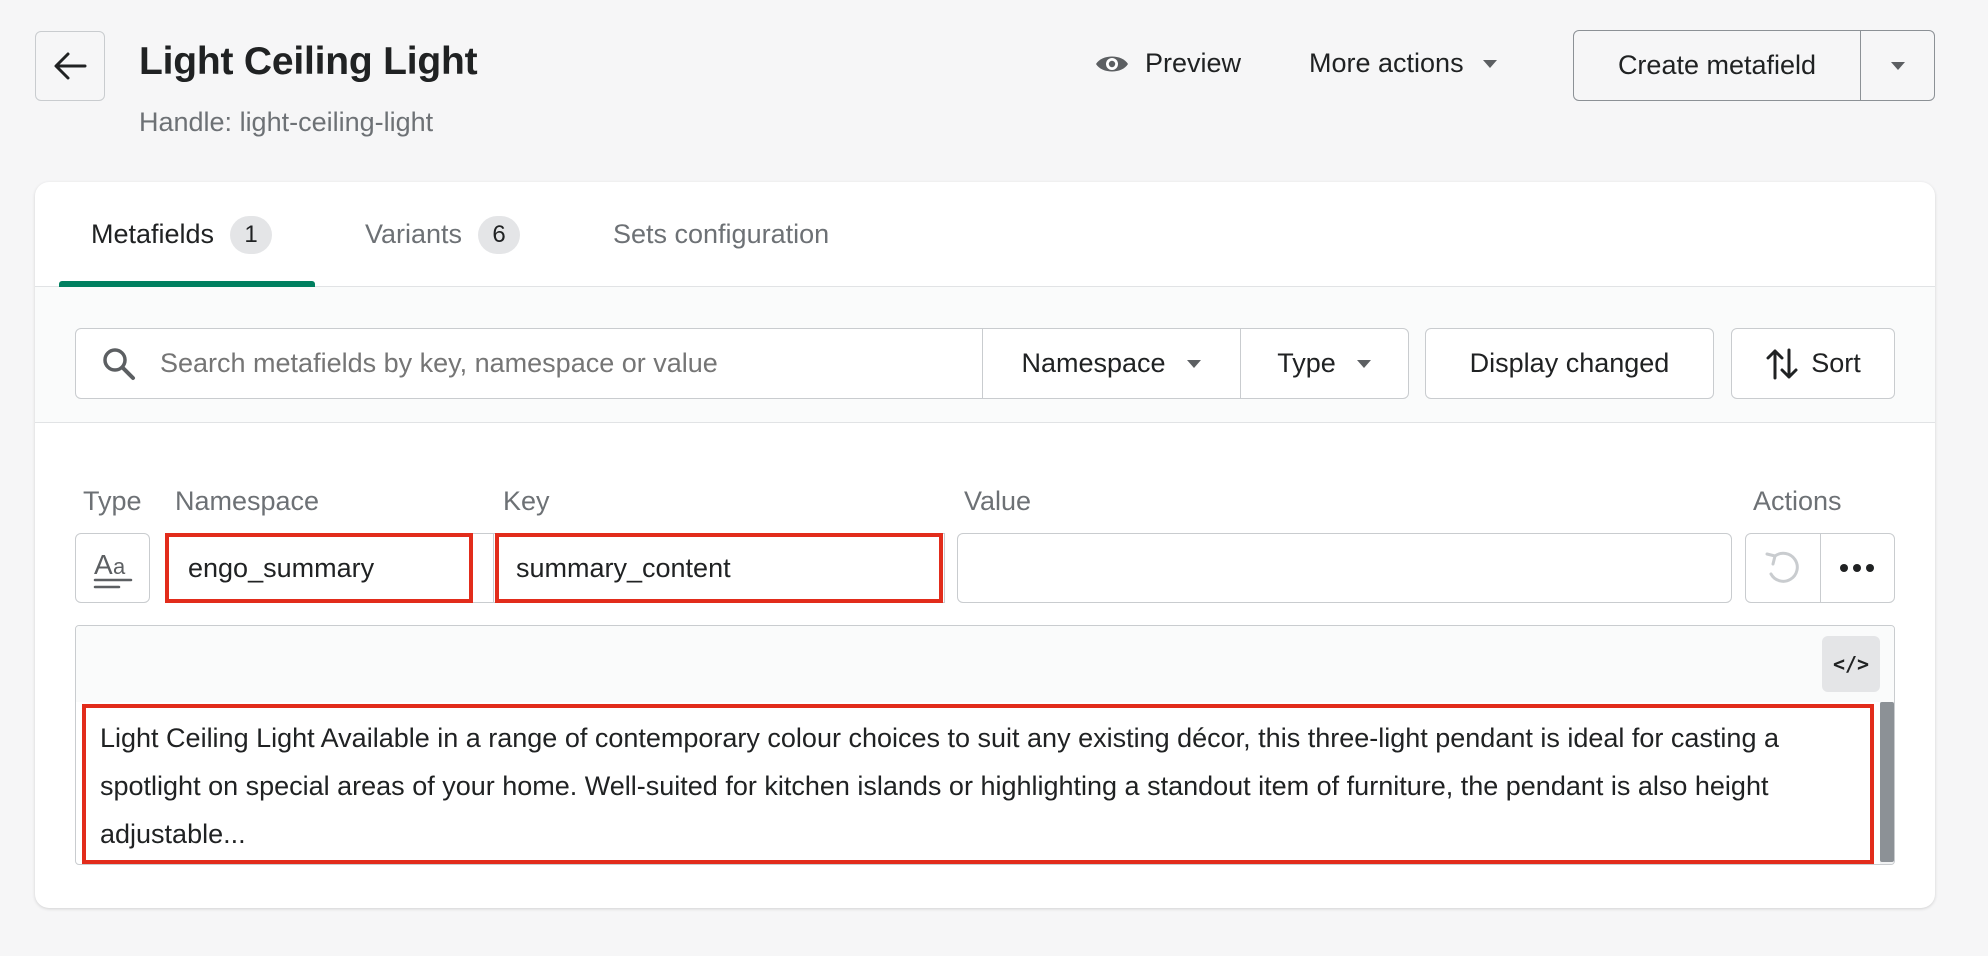 This screenshot has width=1988, height=956. I want to click on svg-text: A, so click(103, 564).